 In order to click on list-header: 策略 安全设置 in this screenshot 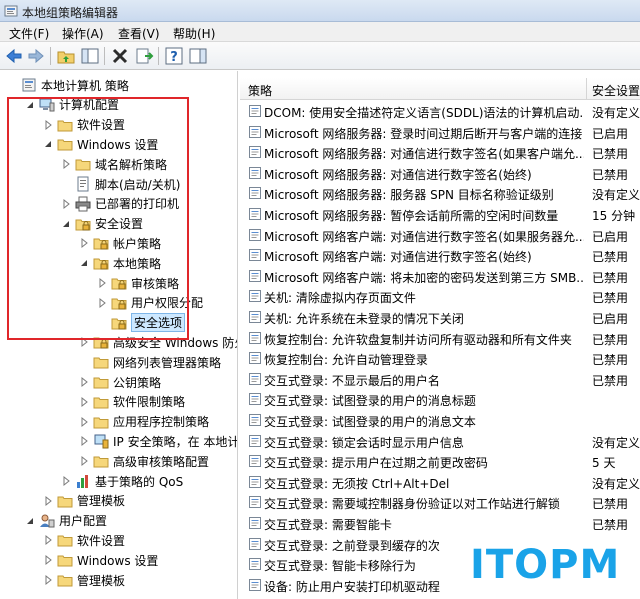, I will do `click(440, 89)`.